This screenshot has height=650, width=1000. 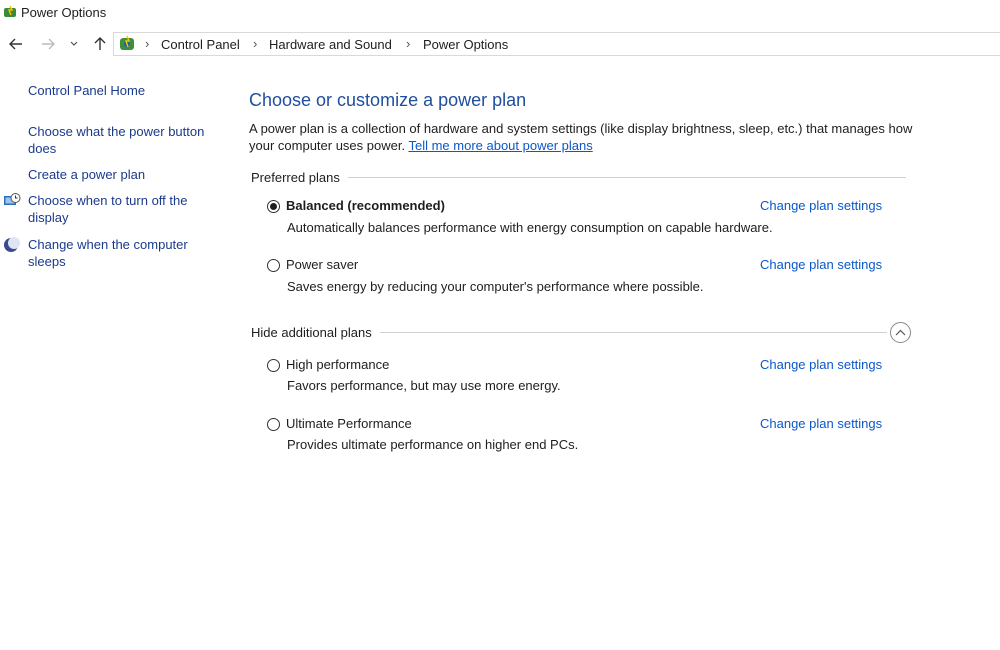 What do you see at coordinates (500, 145) in the screenshot?
I see `learn-more-link: Tell me more about power plans` at bounding box center [500, 145].